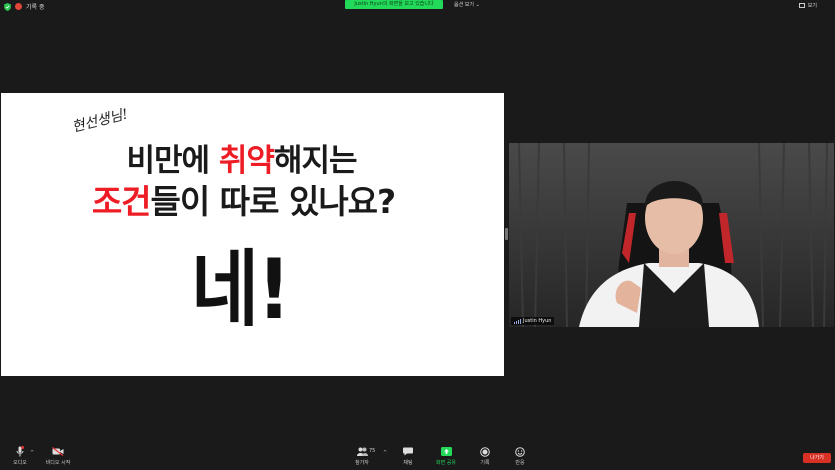 The width and height of the screenshot is (835, 470). Describe the element at coordinates (817, 458) in the screenshot. I see `leave-meeting-button: 나가기` at that location.